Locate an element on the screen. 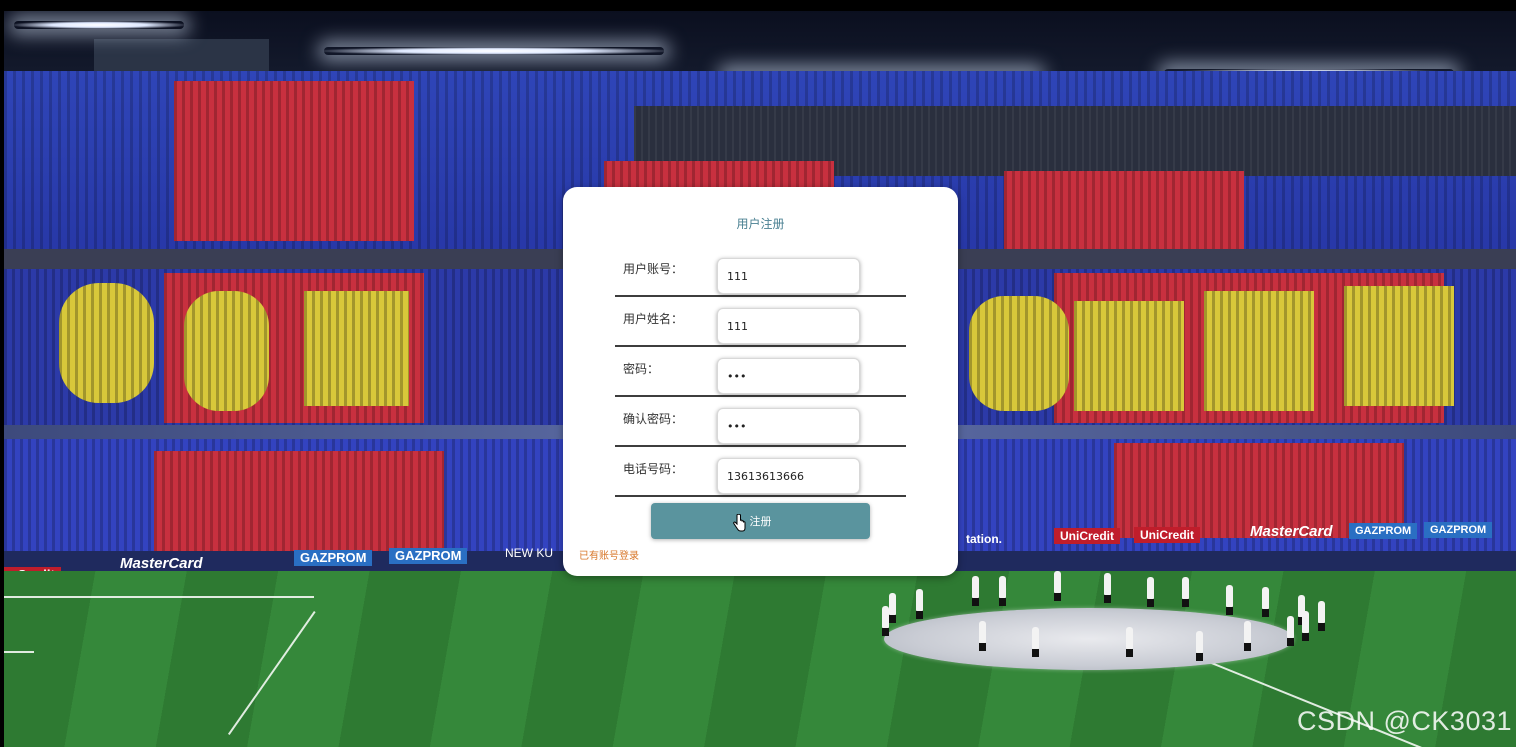  hand-cursor-icon is located at coordinates (739, 523).